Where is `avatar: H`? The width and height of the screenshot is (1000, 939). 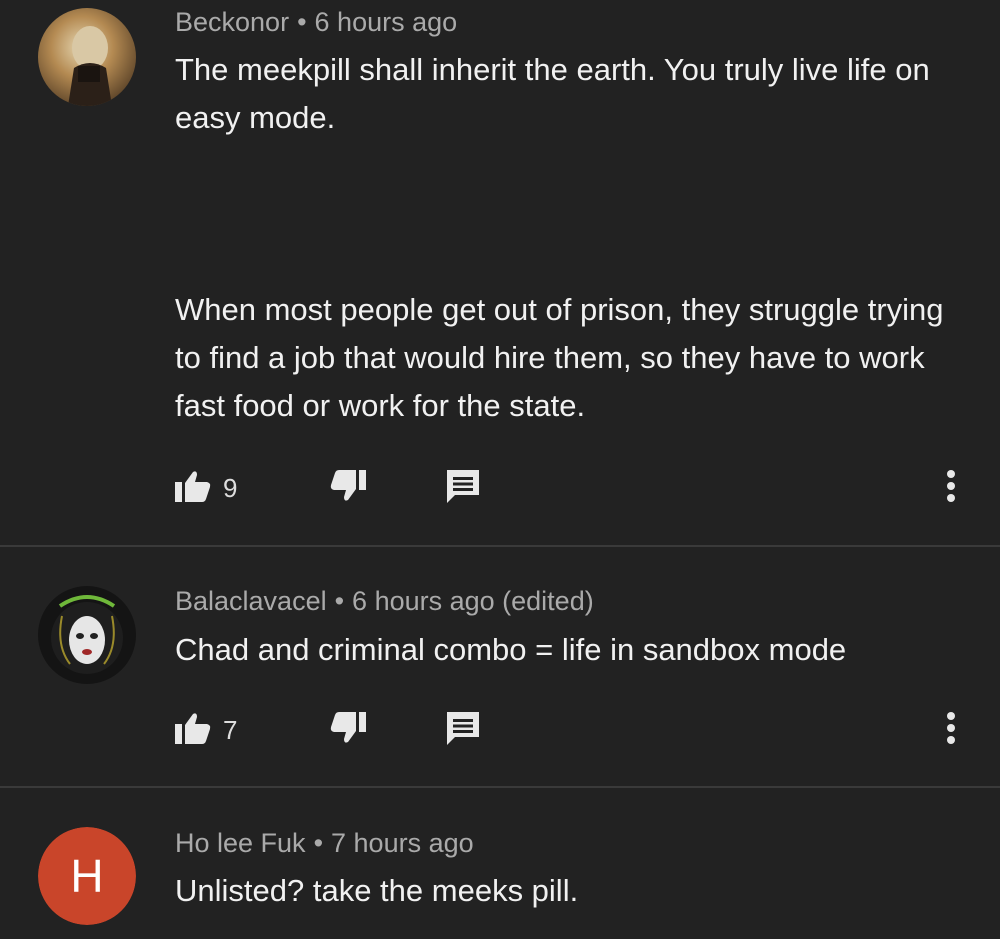 avatar: H is located at coordinates (87, 876).